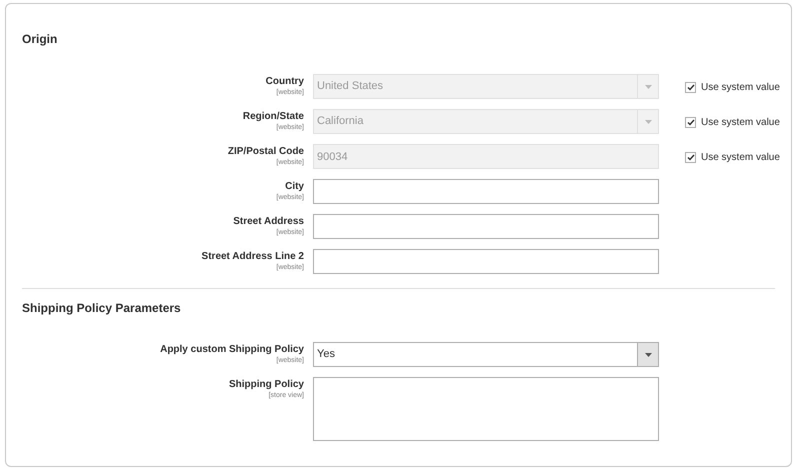 This screenshot has width=798, height=476. I want to click on field-label: City, so click(294, 187).